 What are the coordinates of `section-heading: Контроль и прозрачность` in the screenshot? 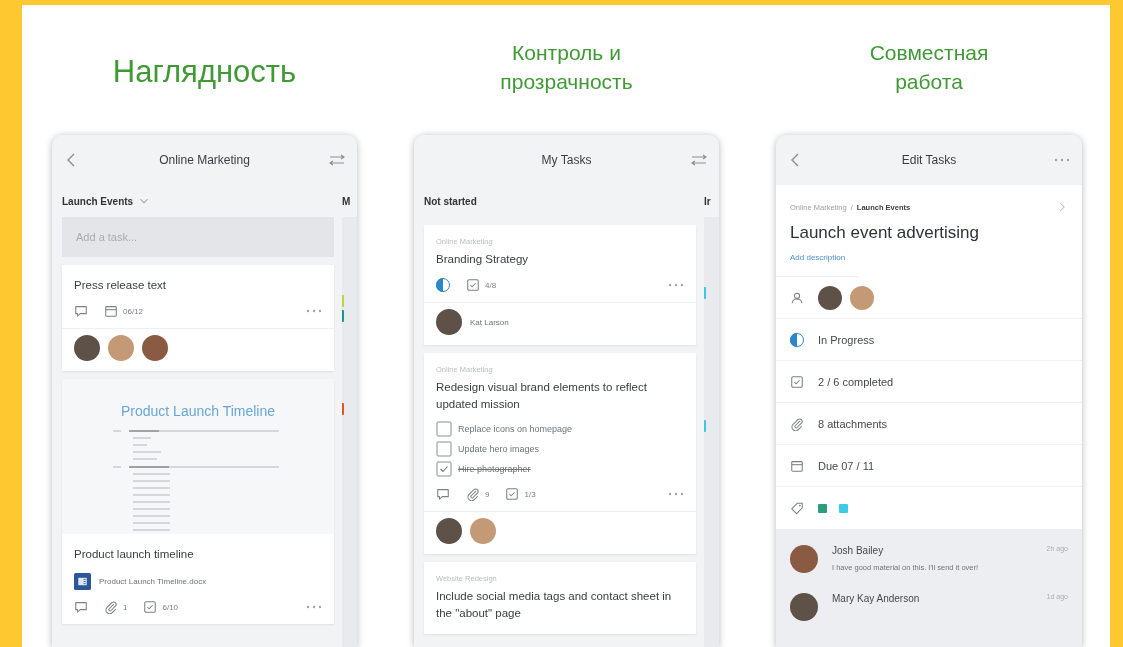 It's located at (566, 67).